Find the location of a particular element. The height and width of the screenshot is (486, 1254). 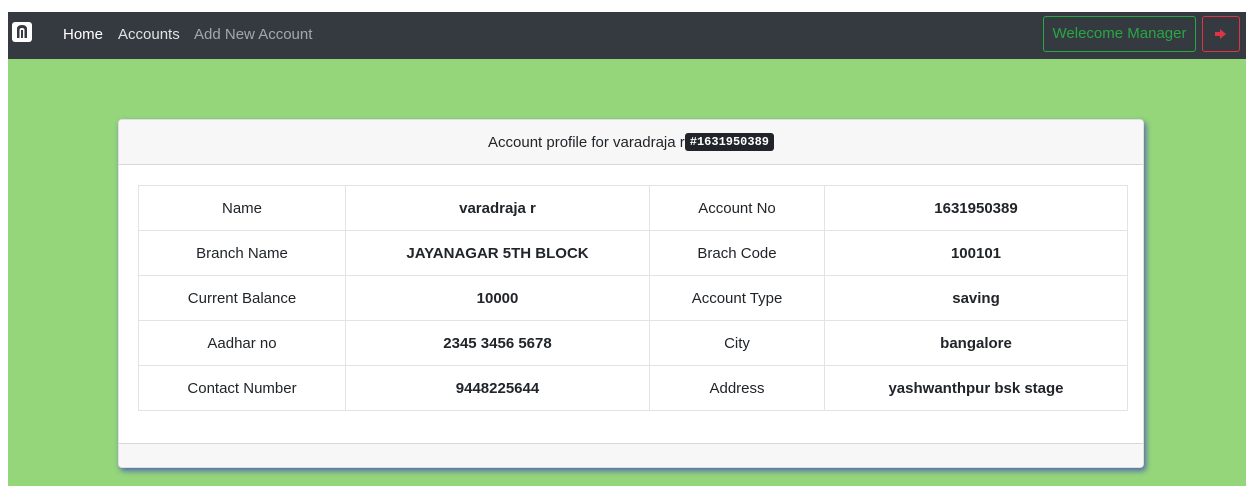

bank-logo-icon is located at coordinates (22, 32).